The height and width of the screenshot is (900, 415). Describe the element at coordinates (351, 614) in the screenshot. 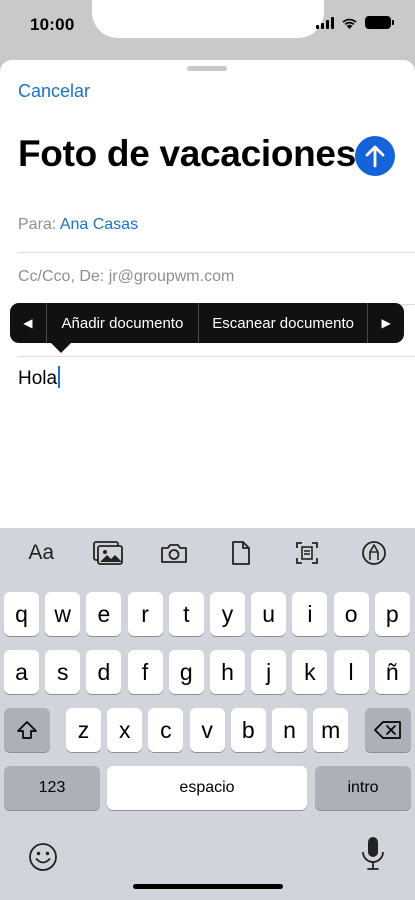

I see `key-o: o` at that location.